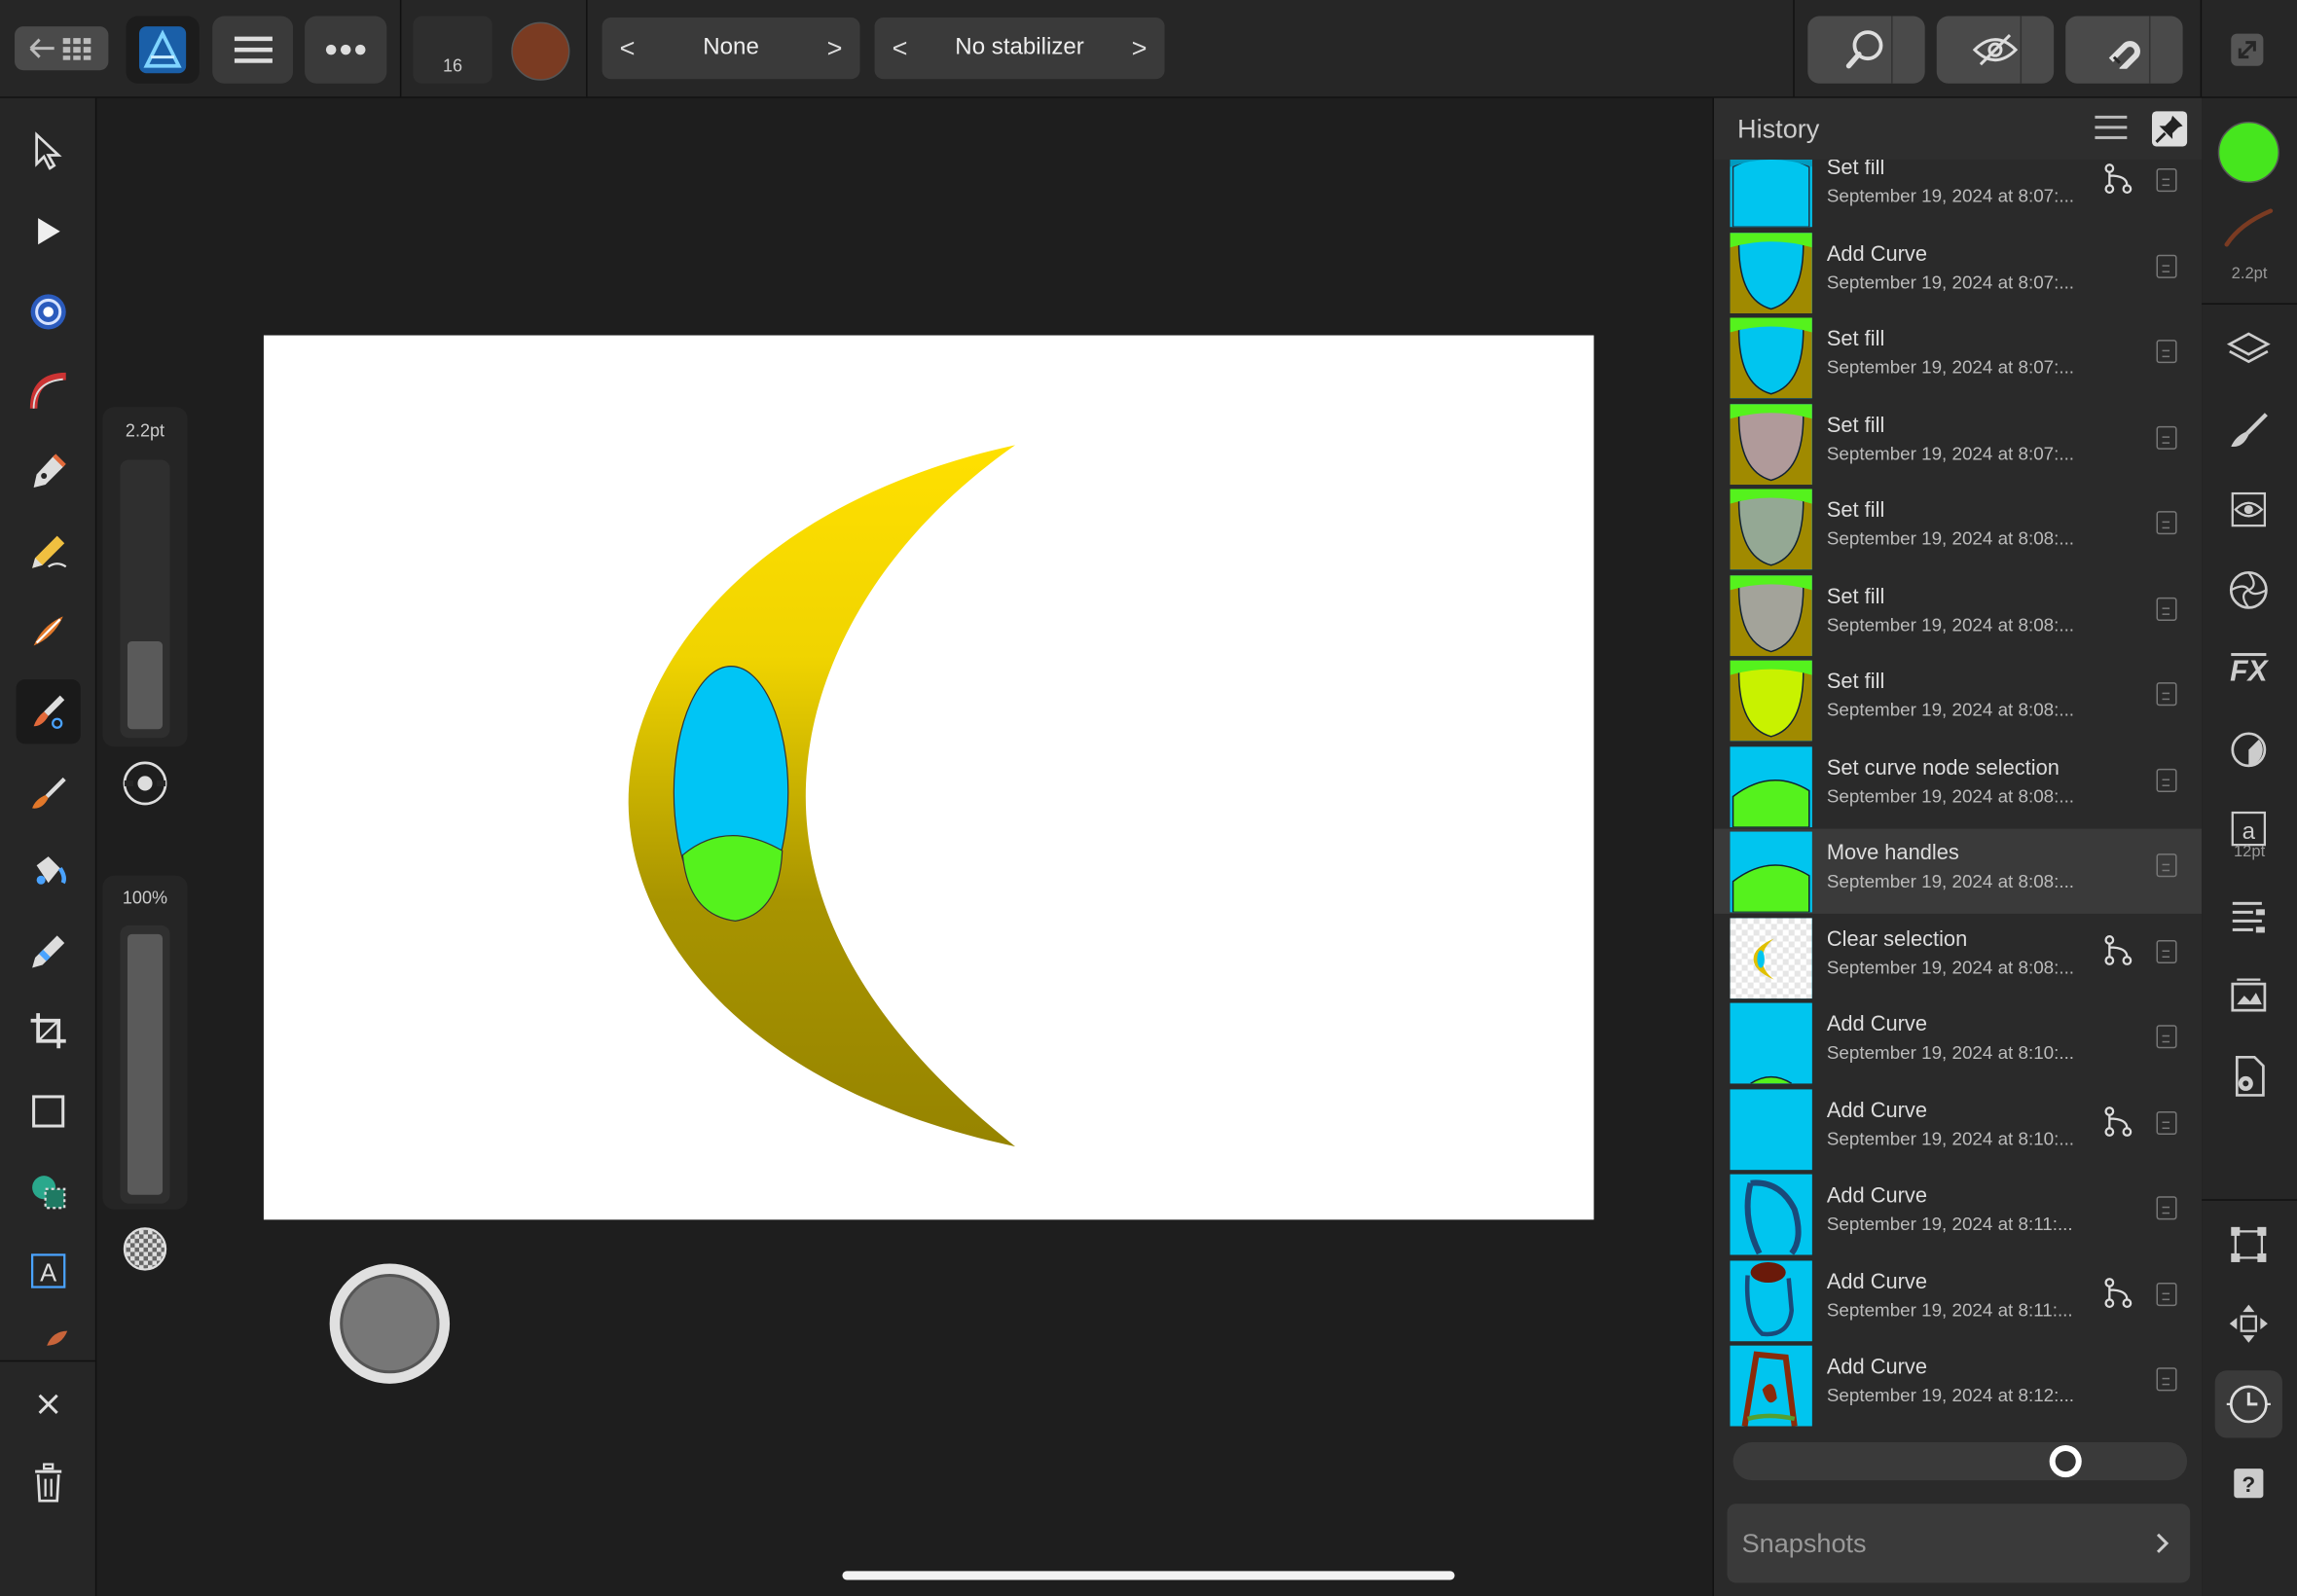  Describe the element at coordinates (49, 1111) in the screenshot. I see `rectangle-tool` at that location.